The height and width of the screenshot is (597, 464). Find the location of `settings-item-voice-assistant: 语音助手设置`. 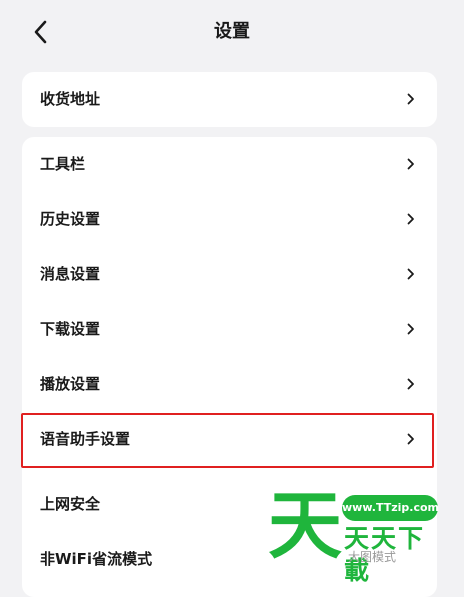

settings-item-voice-assistant: 语音助手设置 is located at coordinates (229, 439).